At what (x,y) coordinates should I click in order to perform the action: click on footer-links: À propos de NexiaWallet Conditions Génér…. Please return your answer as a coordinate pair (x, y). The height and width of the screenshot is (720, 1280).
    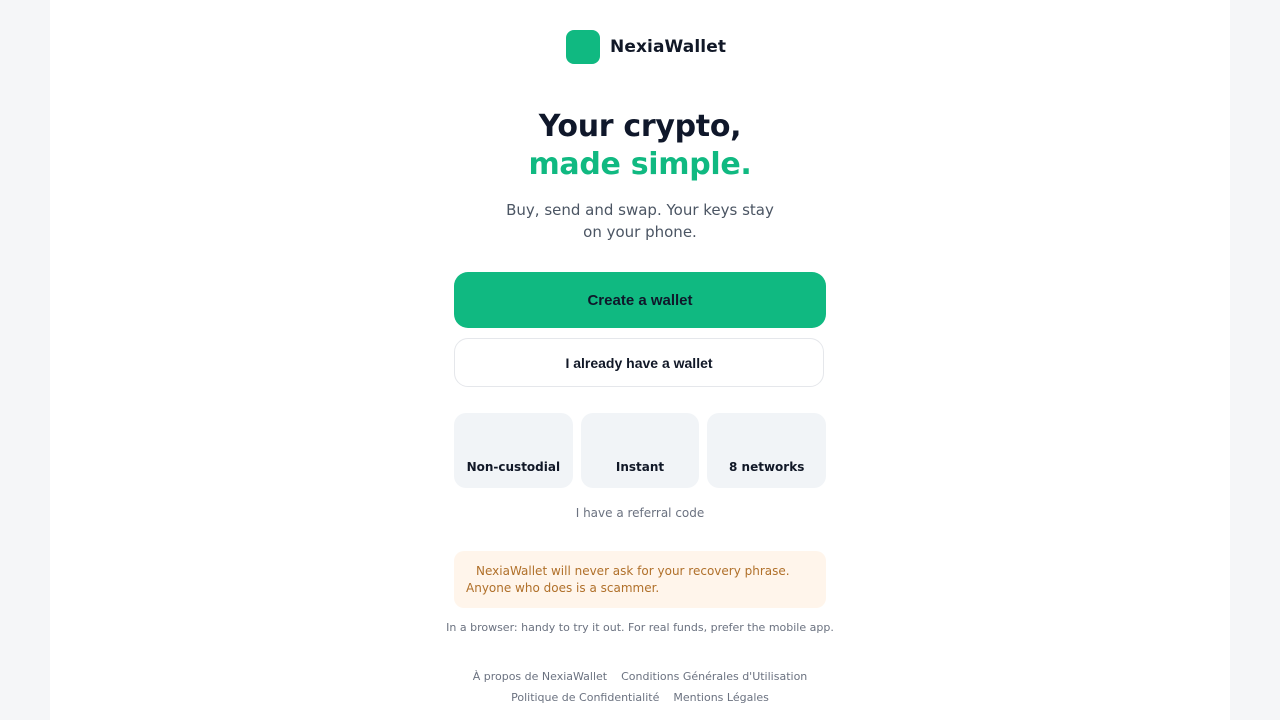
    Looking at the image, I should click on (640, 687).